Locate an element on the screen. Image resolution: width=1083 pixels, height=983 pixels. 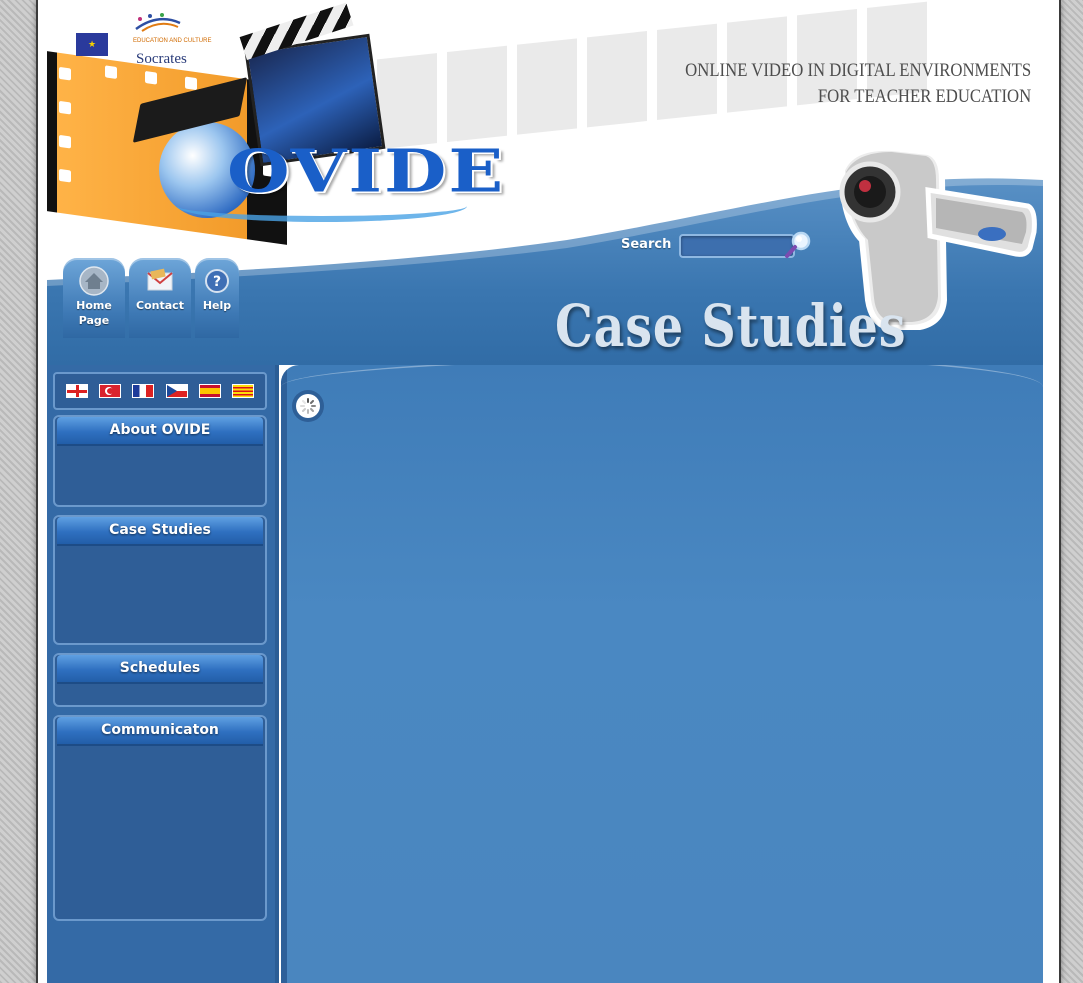
home-icon is located at coordinates (94, 281).